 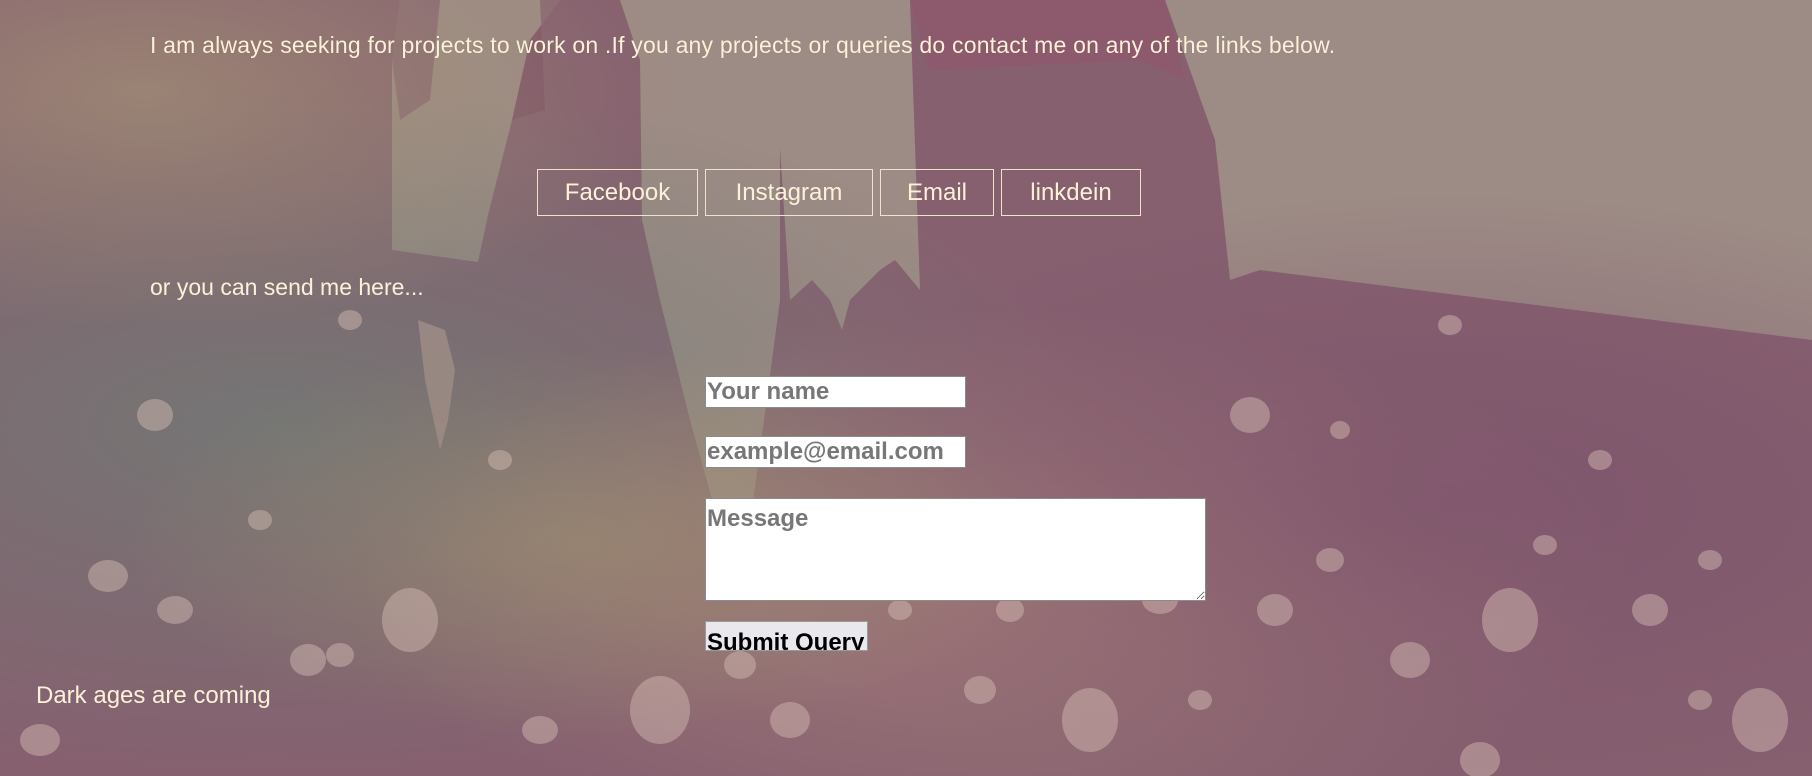 I want to click on email-input, so click(x=835, y=452).